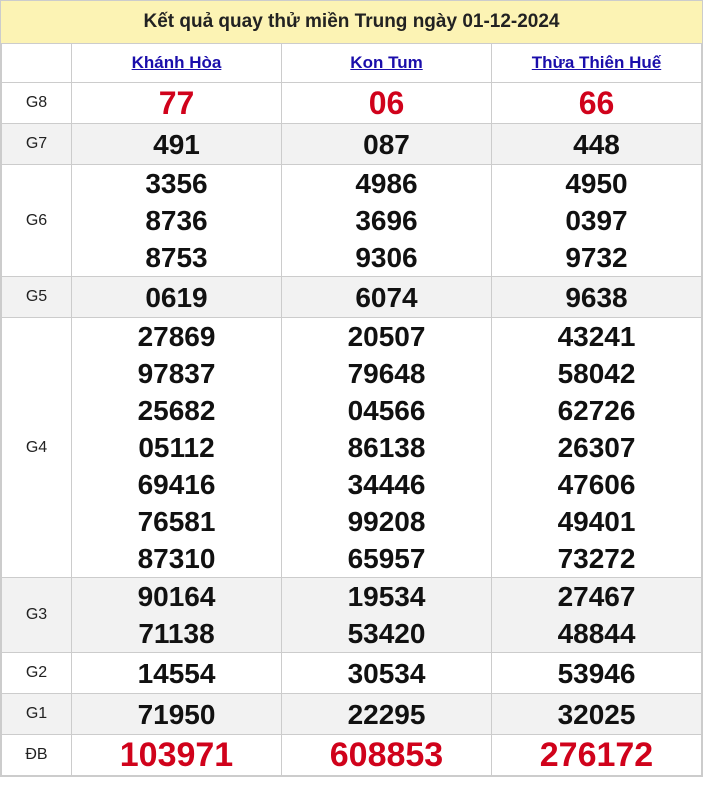  What do you see at coordinates (176, 484) in the screenshot?
I see `prize-number: 69416` at bounding box center [176, 484].